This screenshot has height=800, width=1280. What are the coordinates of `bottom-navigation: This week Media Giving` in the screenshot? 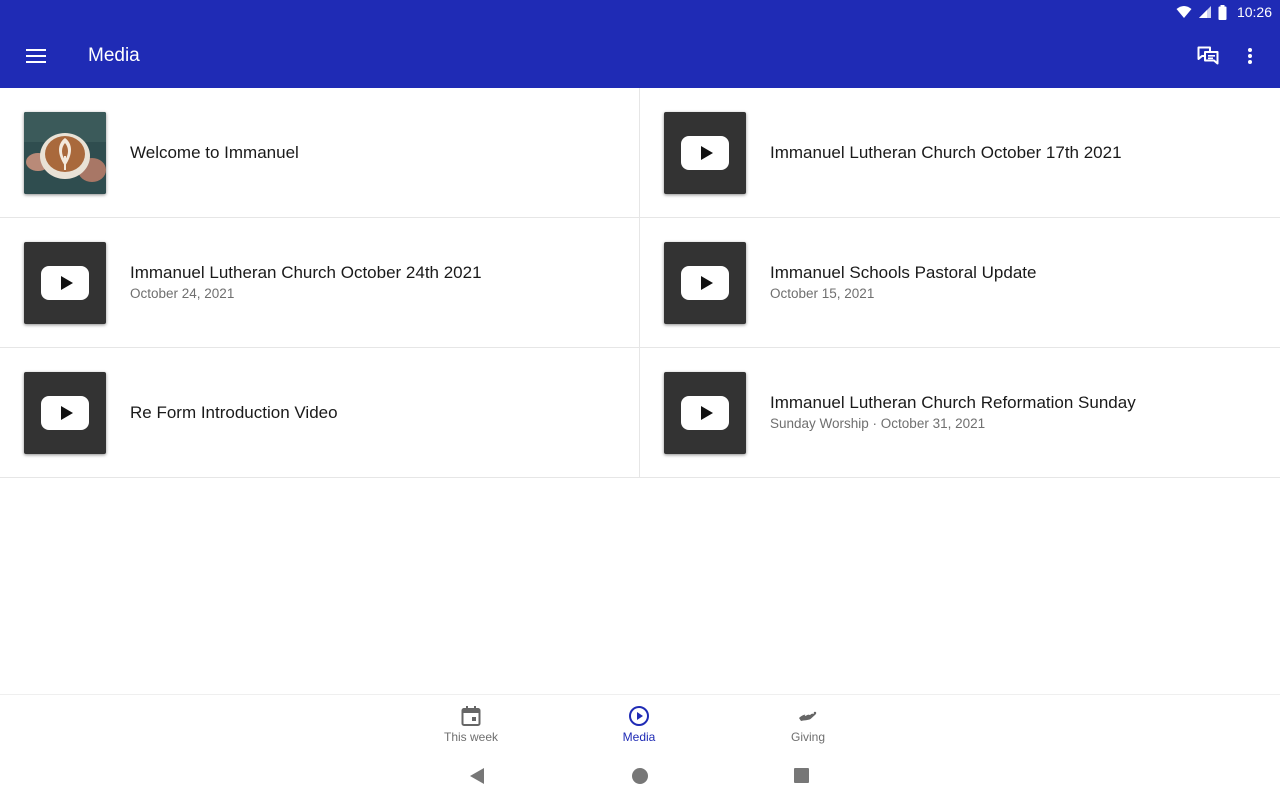 It's located at (640, 722).